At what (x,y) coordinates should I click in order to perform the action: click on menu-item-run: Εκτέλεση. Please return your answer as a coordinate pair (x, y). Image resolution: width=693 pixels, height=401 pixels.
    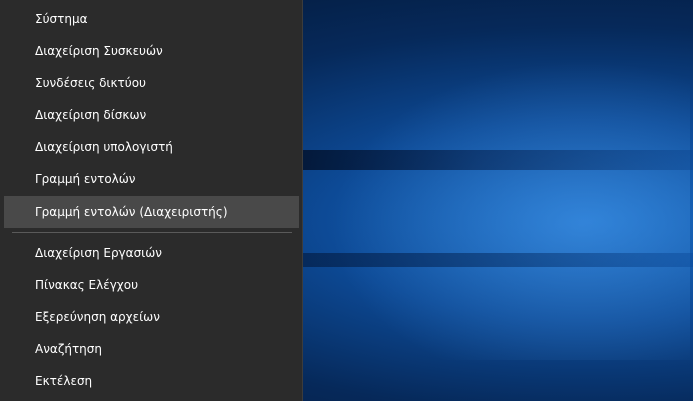
    Looking at the image, I should click on (151, 381).